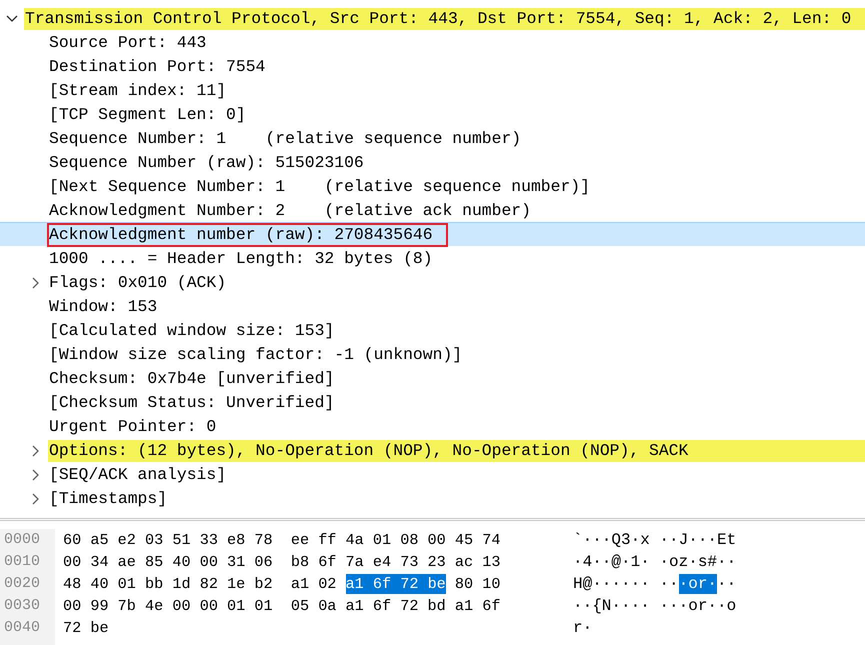 The width and height of the screenshot is (865, 645). I want to click on tree-item-text: 1000 .... = Header Length: 32 bytes (8), so click(241, 259).